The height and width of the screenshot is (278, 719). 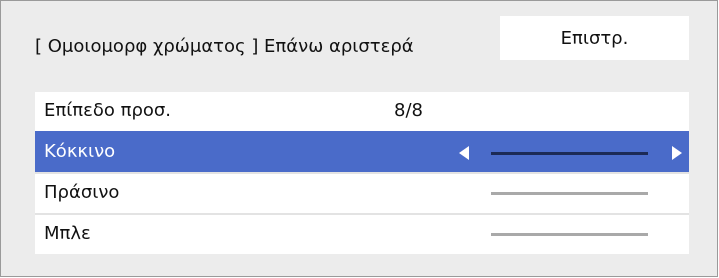 What do you see at coordinates (67, 233) in the screenshot?
I see `blue-label: Μπλε` at bounding box center [67, 233].